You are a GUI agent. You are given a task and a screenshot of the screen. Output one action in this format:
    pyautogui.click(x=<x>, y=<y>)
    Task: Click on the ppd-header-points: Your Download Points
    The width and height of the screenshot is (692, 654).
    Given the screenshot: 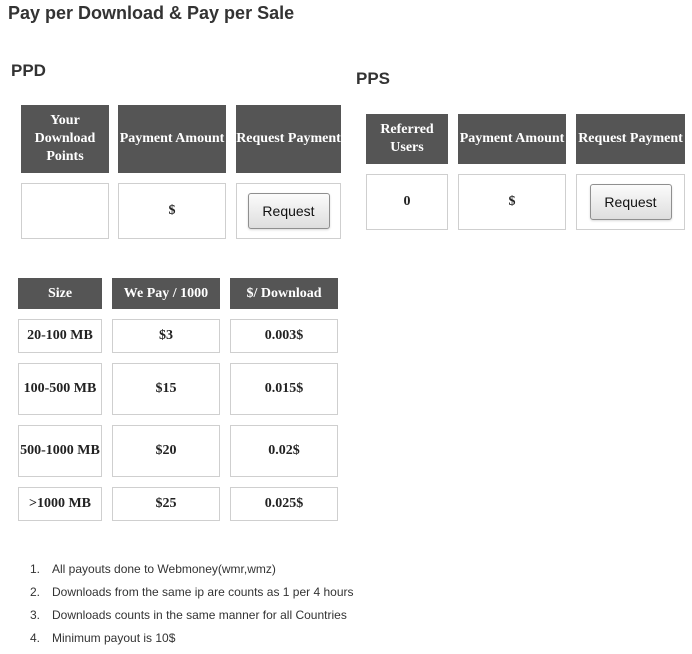 What is the action you would take?
    pyautogui.click(x=65, y=139)
    